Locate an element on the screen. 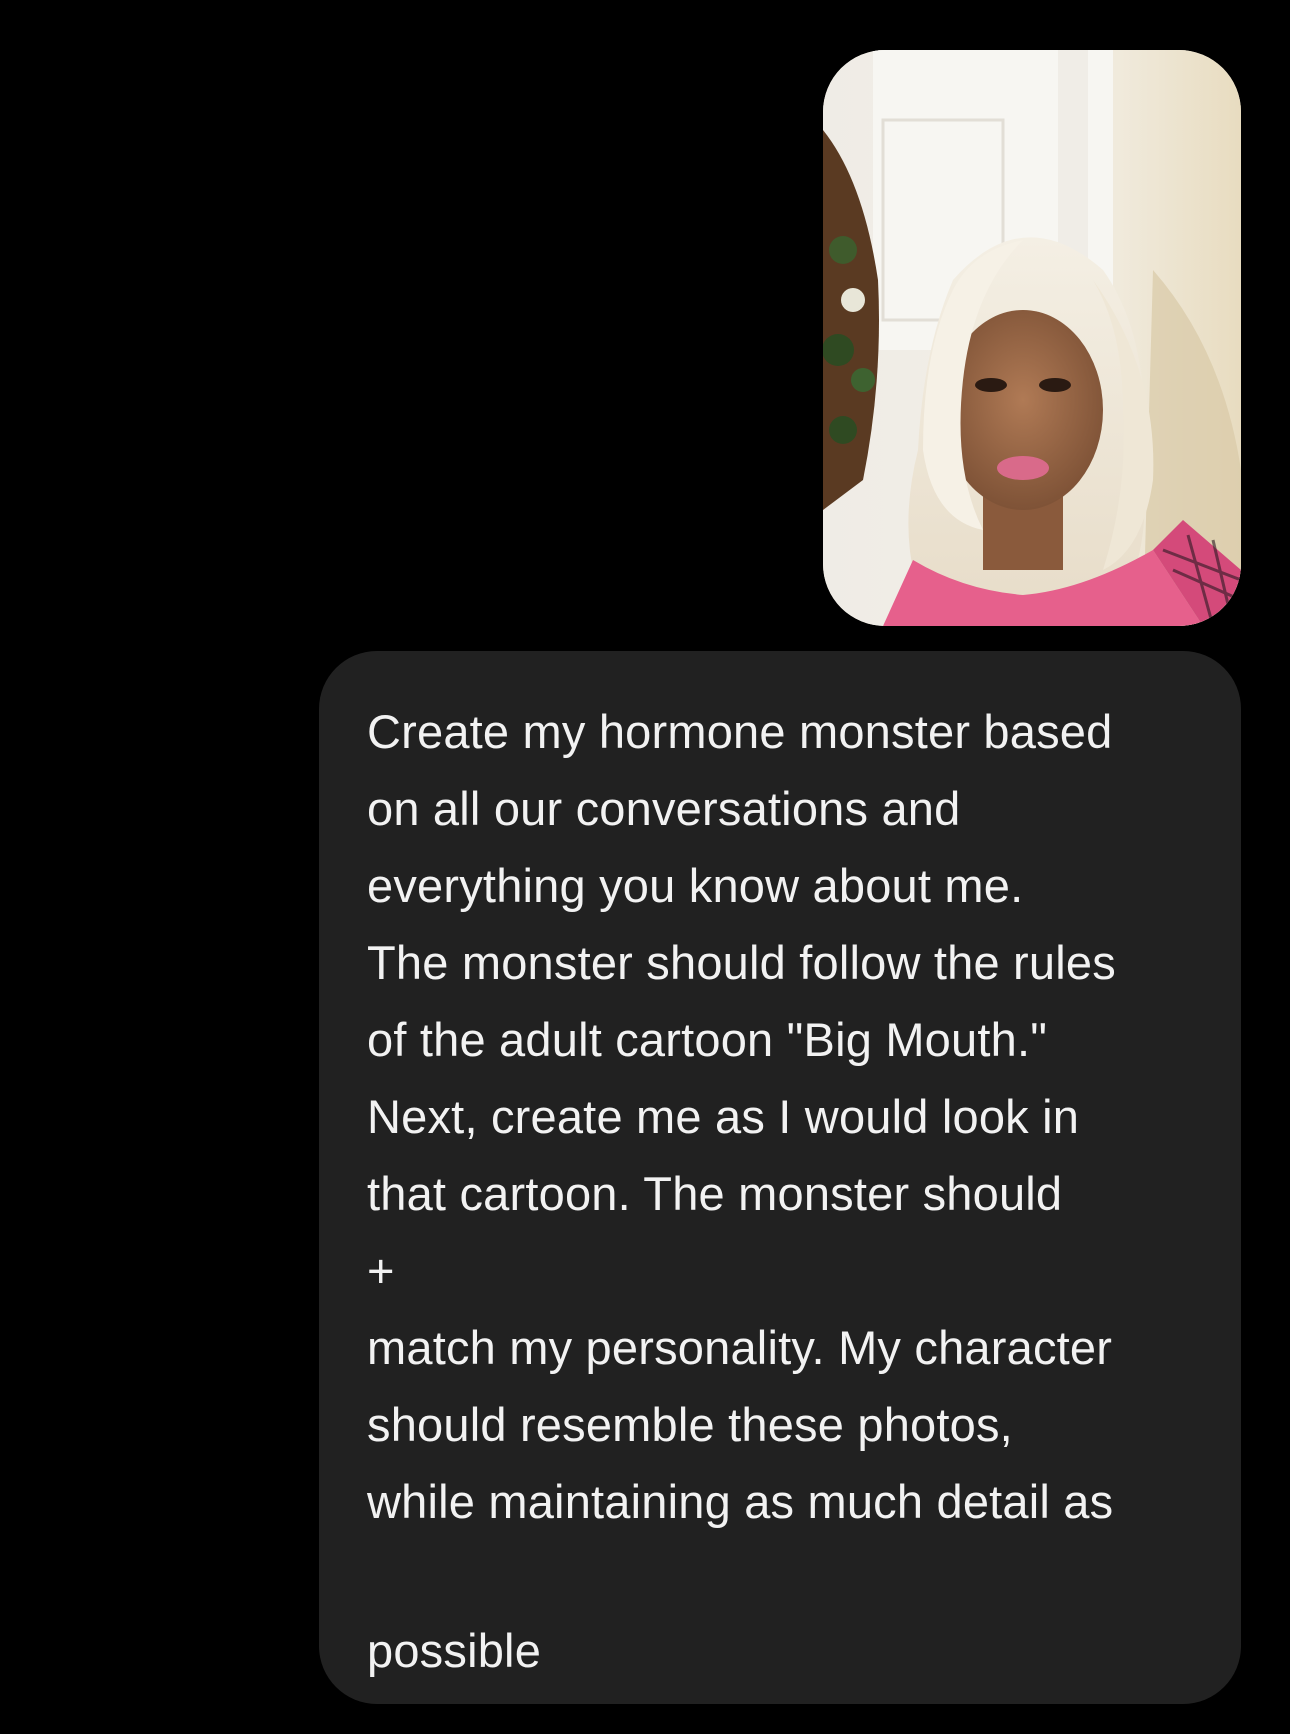 The width and height of the screenshot is (1290, 1734). message-line: everything you know about me. is located at coordinates (695, 885).